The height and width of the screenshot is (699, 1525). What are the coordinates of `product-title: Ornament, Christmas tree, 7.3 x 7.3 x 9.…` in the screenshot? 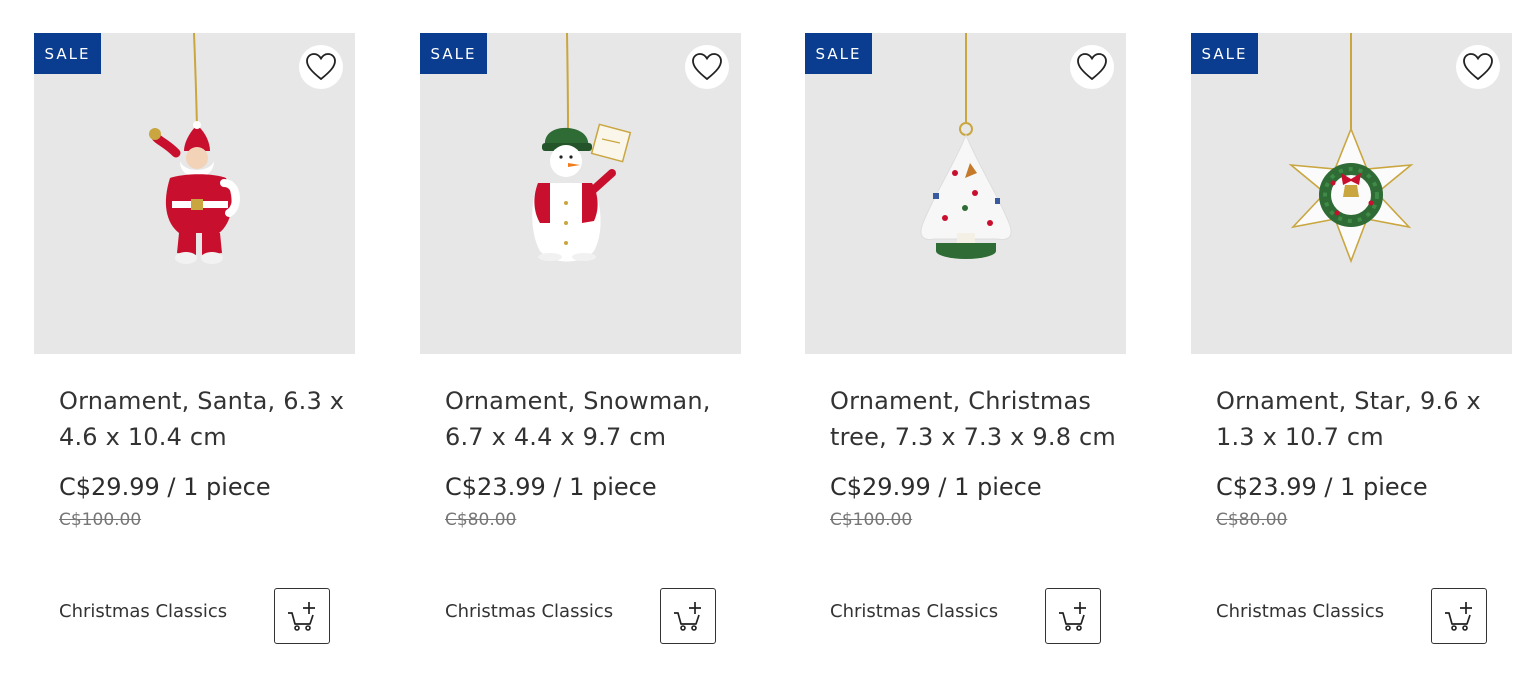 It's located at (975, 419).